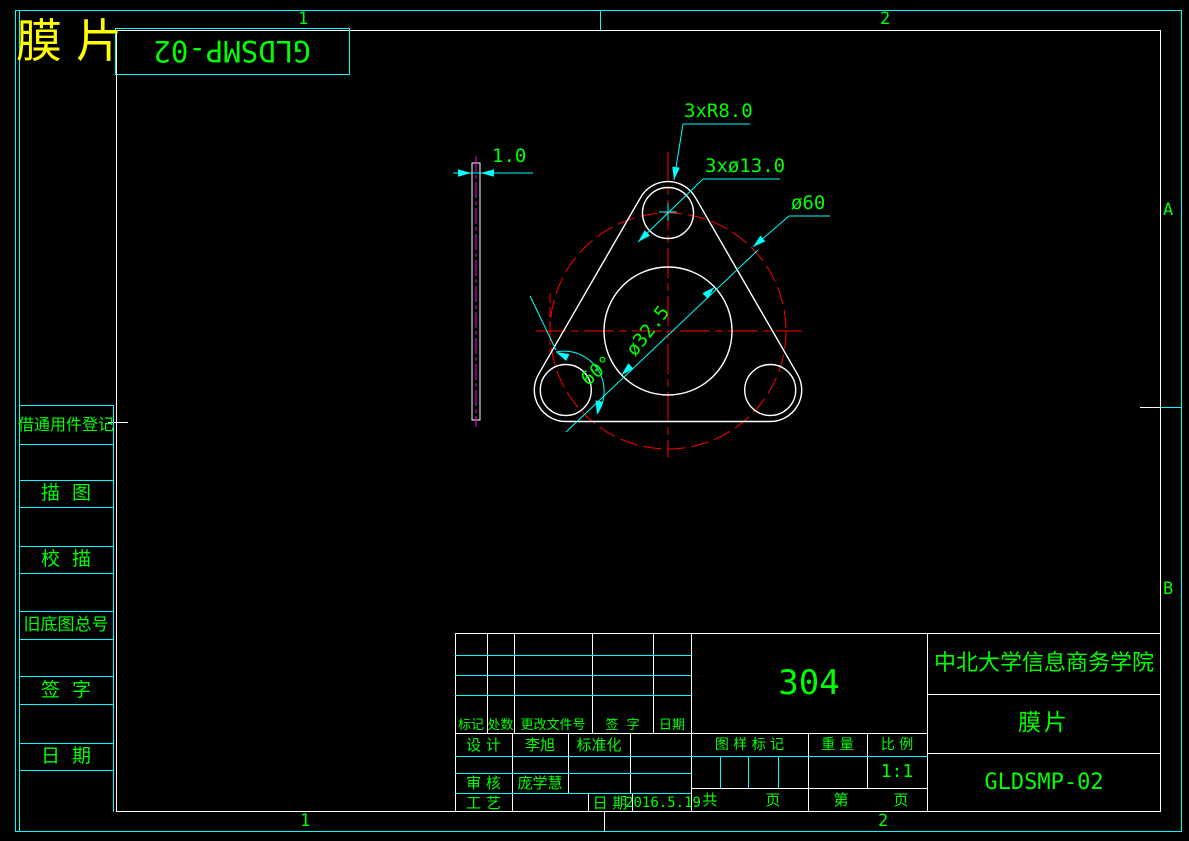  What do you see at coordinates (1168, 589) in the screenshot?
I see `zone-marker-right-b: B` at bounding box center [1168, 589].